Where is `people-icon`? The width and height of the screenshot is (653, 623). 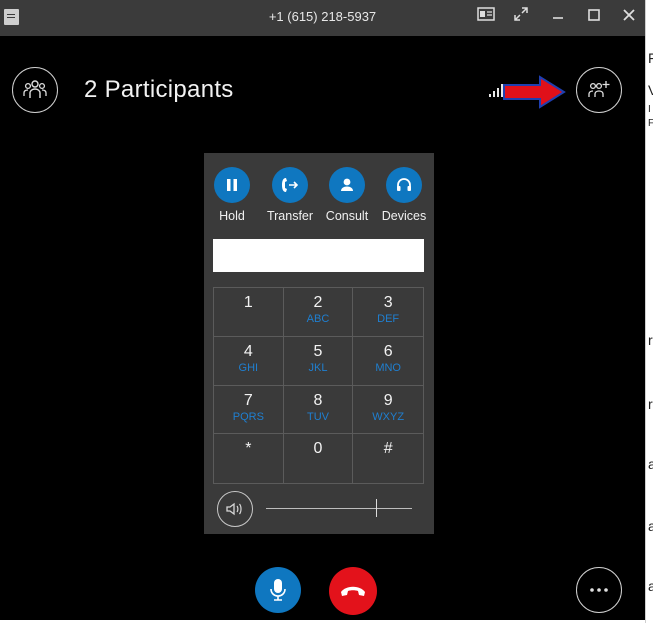
people-icon is located at coordinates (35, 89).